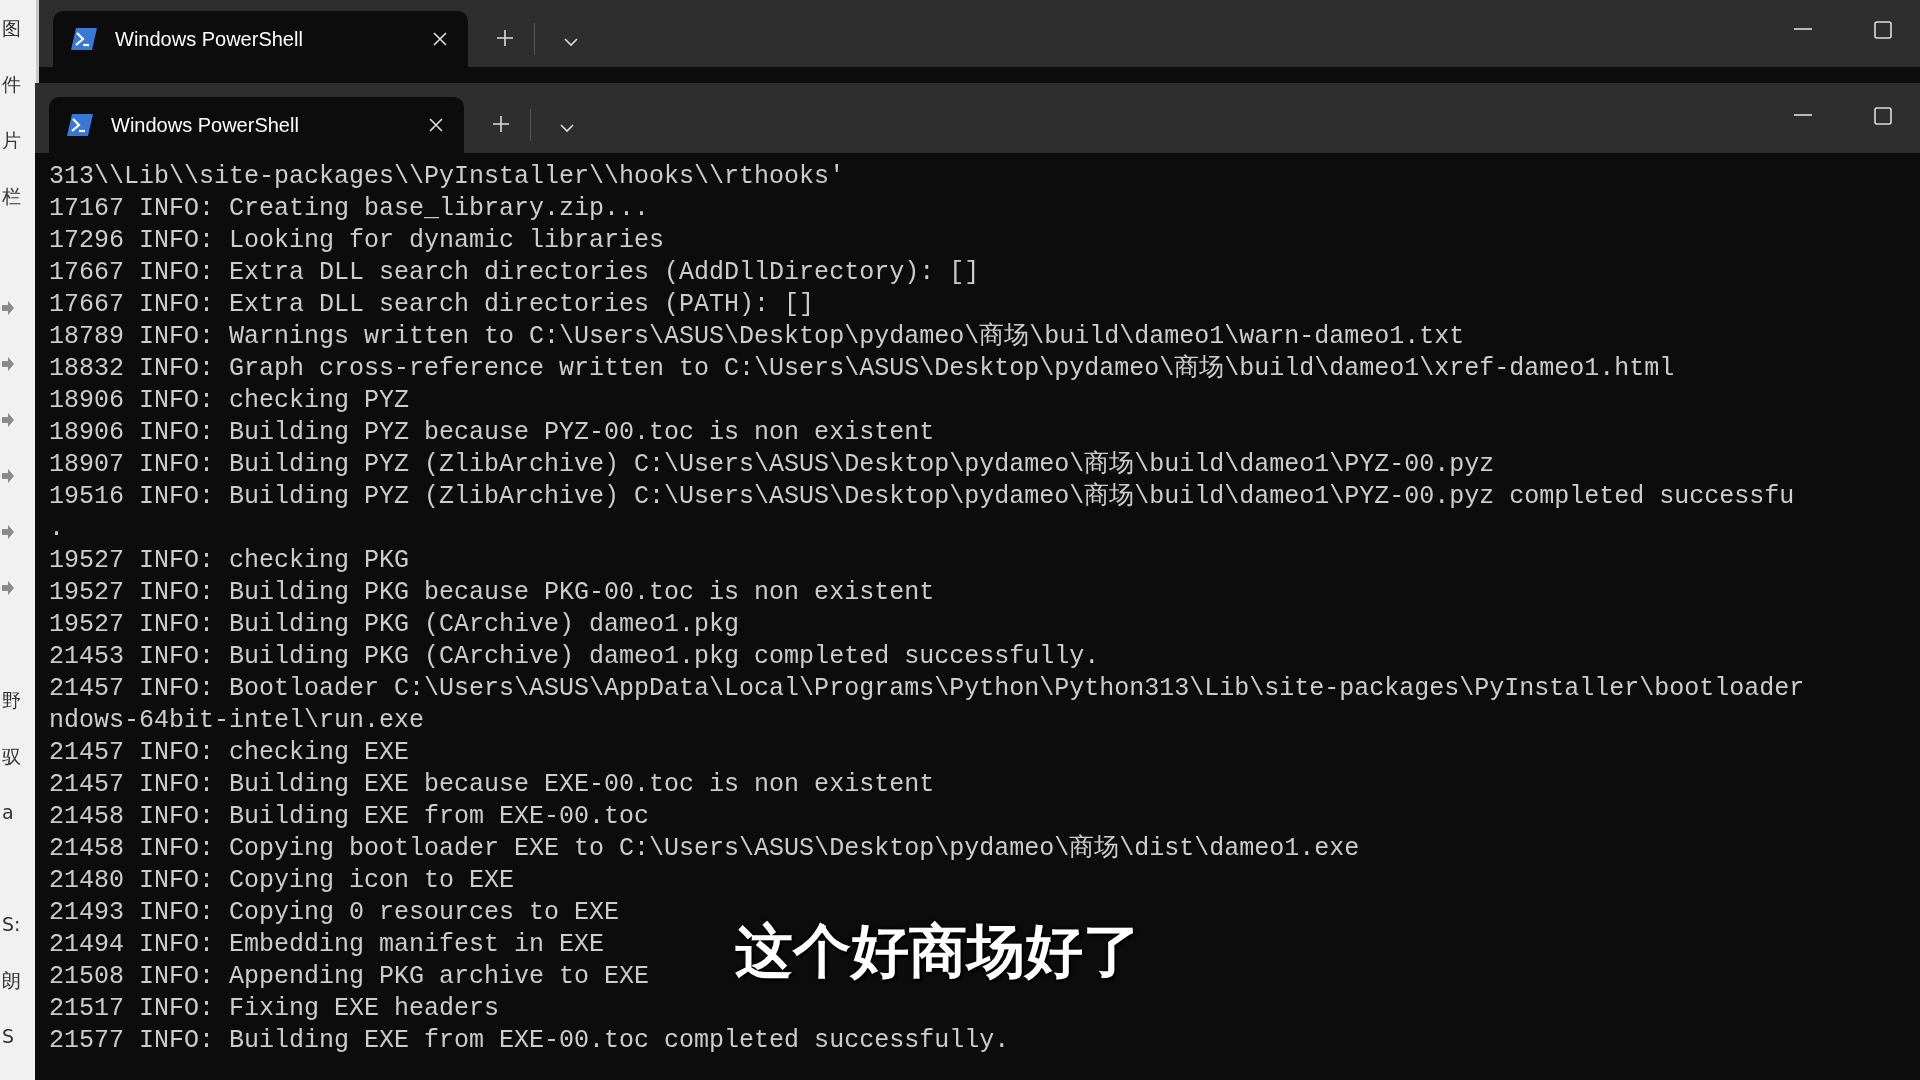 The width and height of the screenshot is (1920, 1080). Describe the element at coordinates (394, 625) in the screenshot. I see `terminal-line: 19527 INFO: Building PKG (CArchive) dameo1.pkg` at that location.